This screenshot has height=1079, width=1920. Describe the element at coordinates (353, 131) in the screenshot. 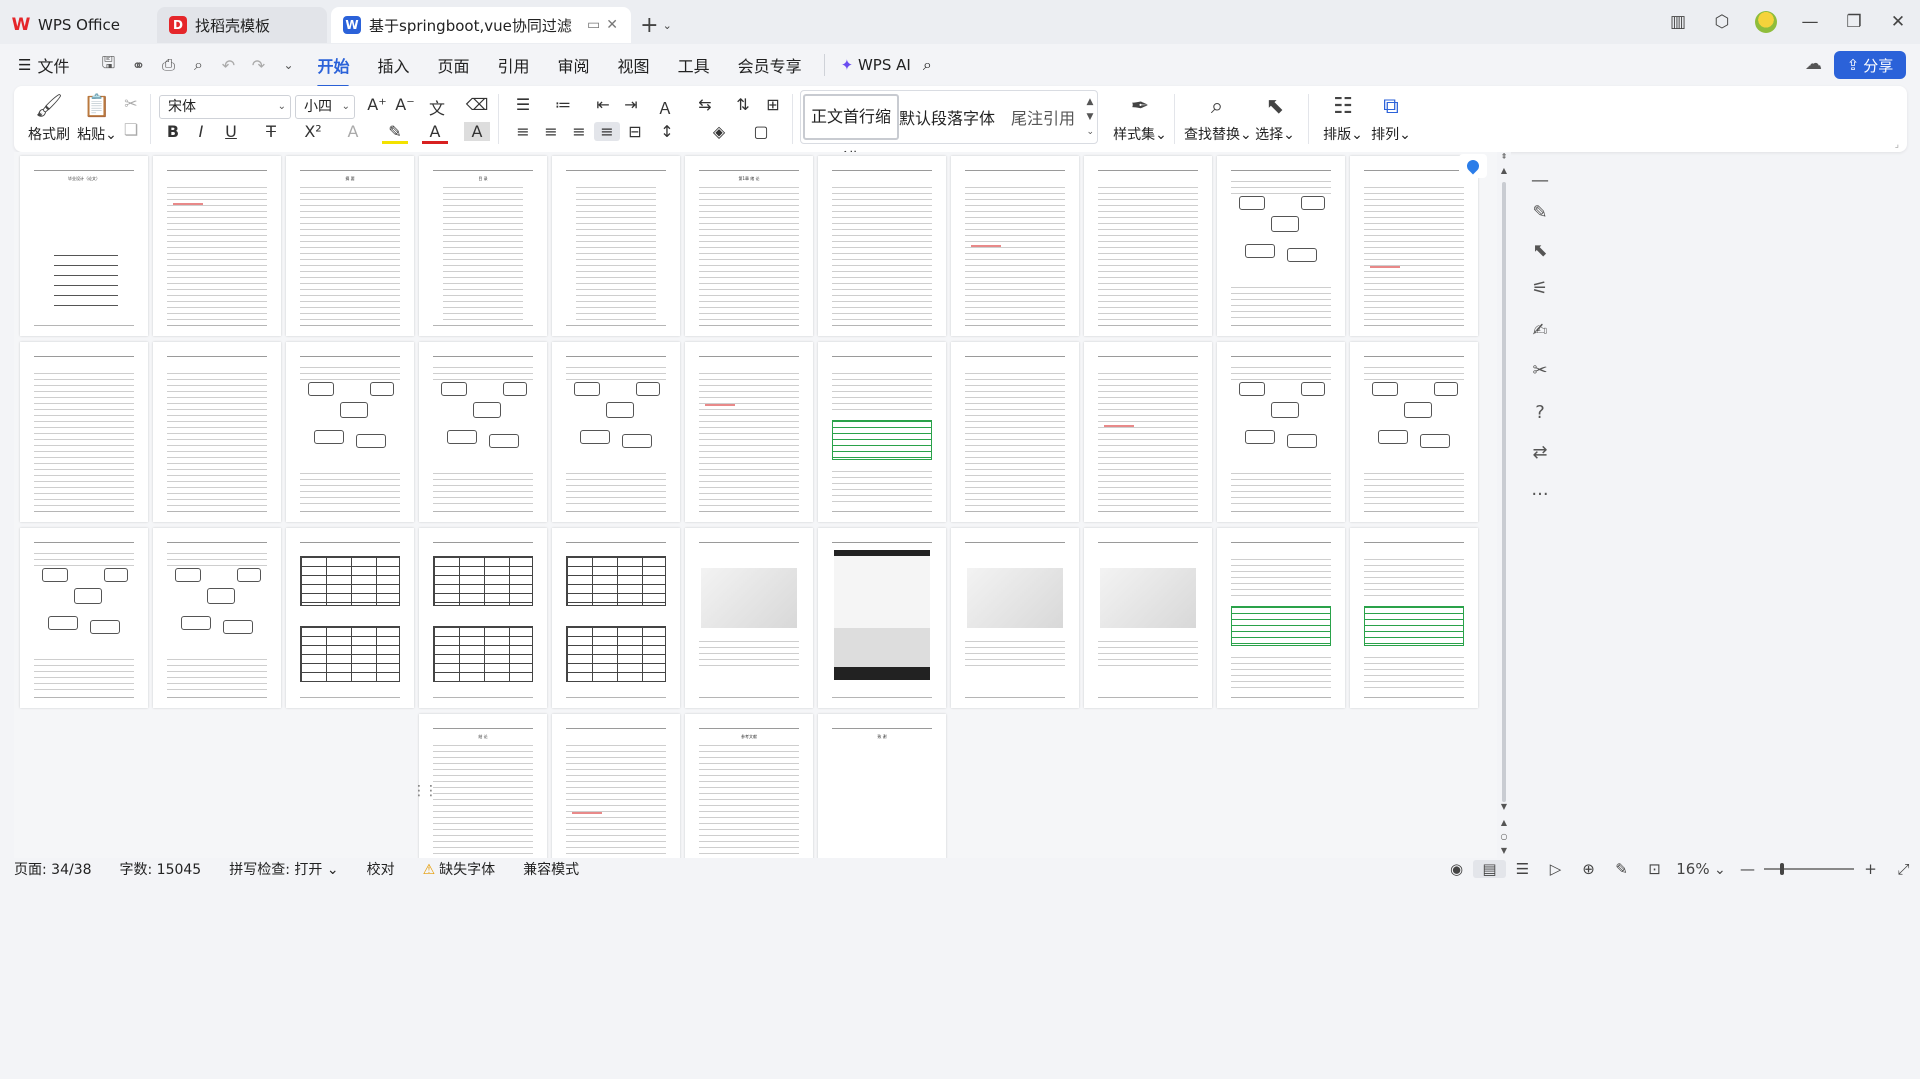

I see `text-effect-icon: A` at that location.